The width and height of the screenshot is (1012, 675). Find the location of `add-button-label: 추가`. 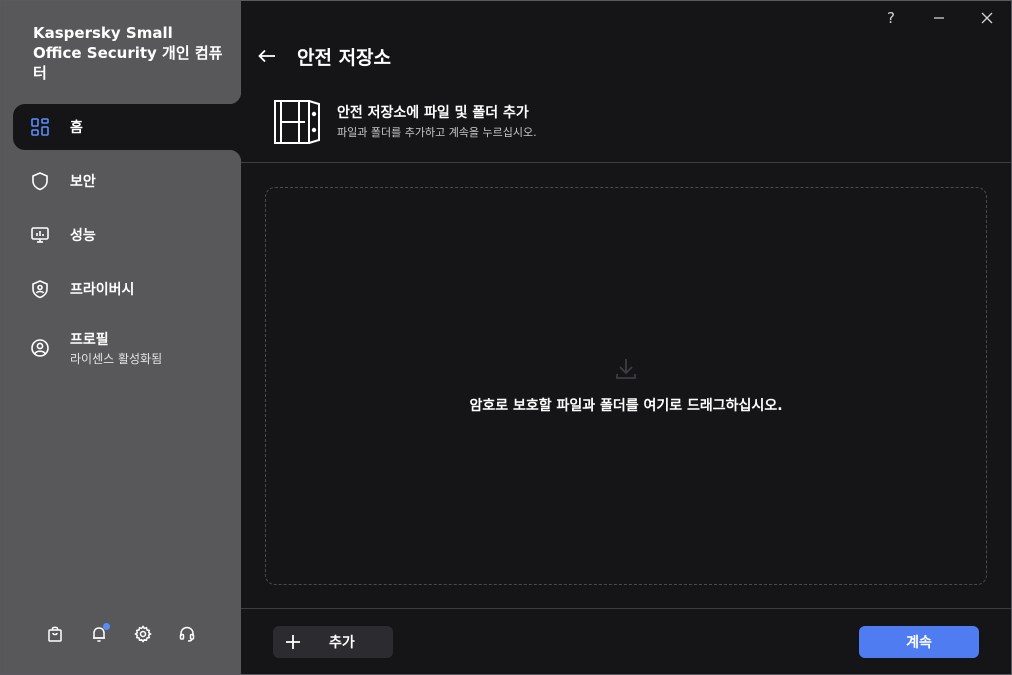

add-button-label: 추가 is located at coordinates (342, 643).